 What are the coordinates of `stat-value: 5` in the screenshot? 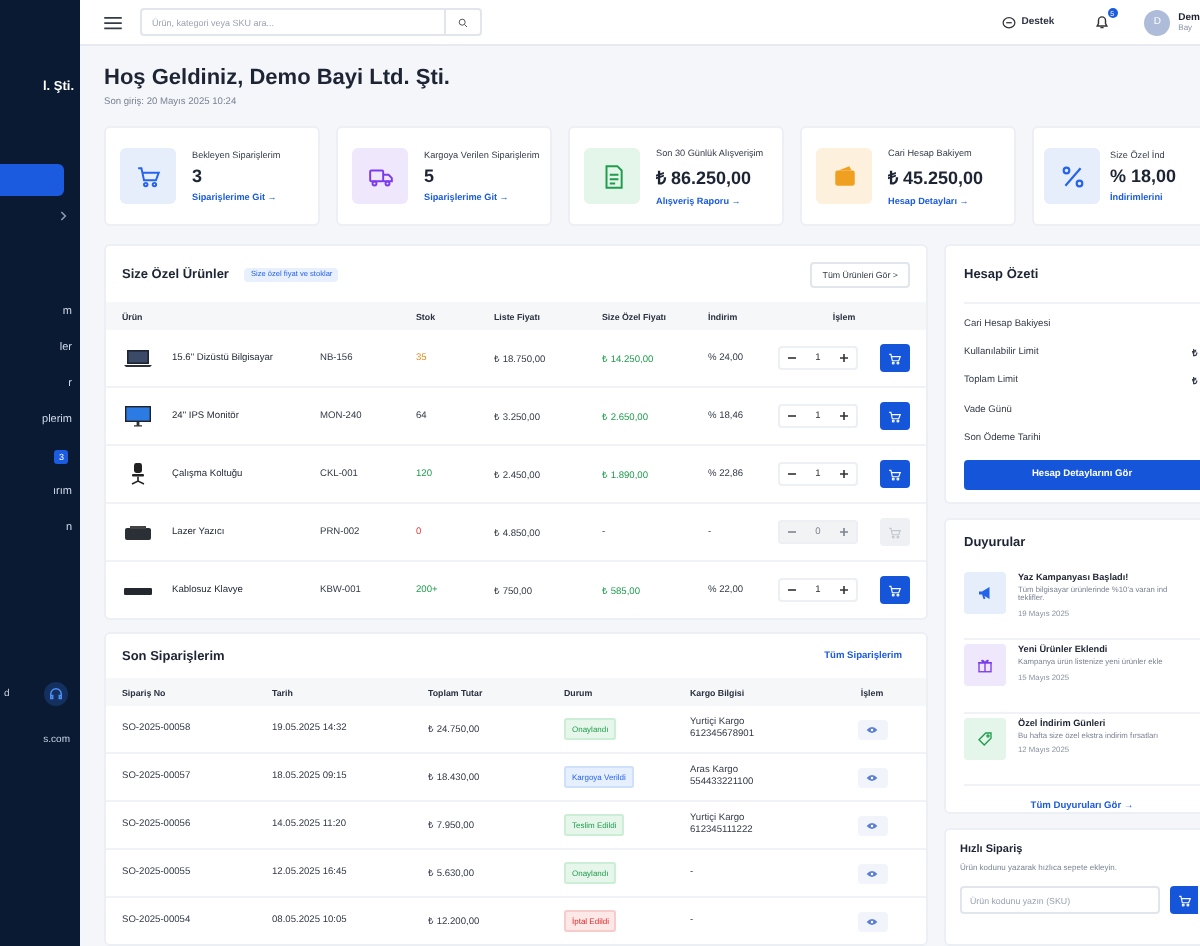 It's located at (430, 176).